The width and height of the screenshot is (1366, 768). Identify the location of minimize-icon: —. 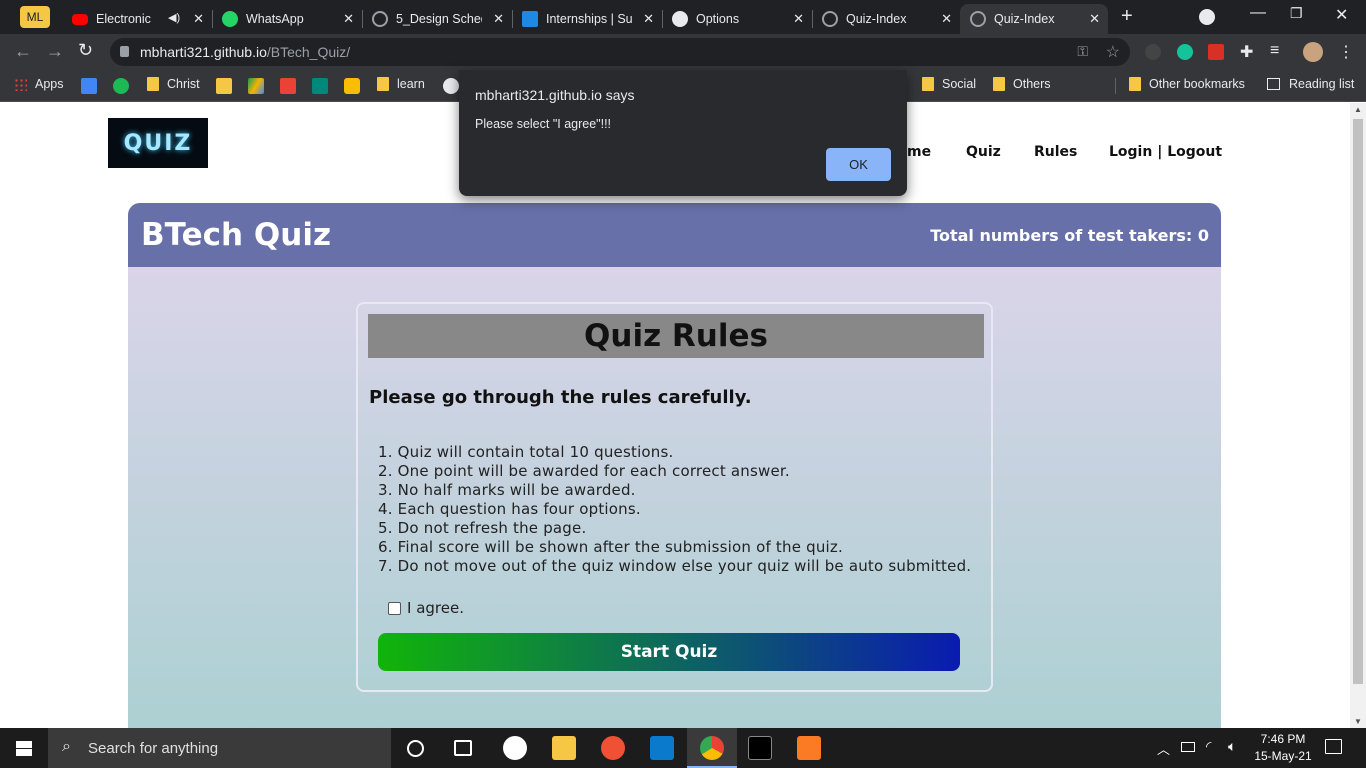
(1258, 13).